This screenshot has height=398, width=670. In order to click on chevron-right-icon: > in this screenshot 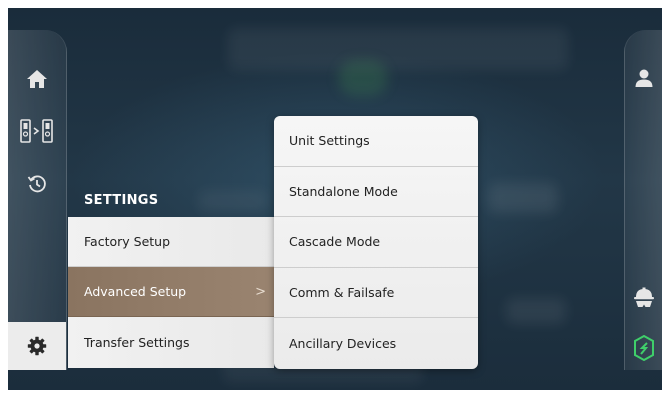, I will do `click(260, 291)`.